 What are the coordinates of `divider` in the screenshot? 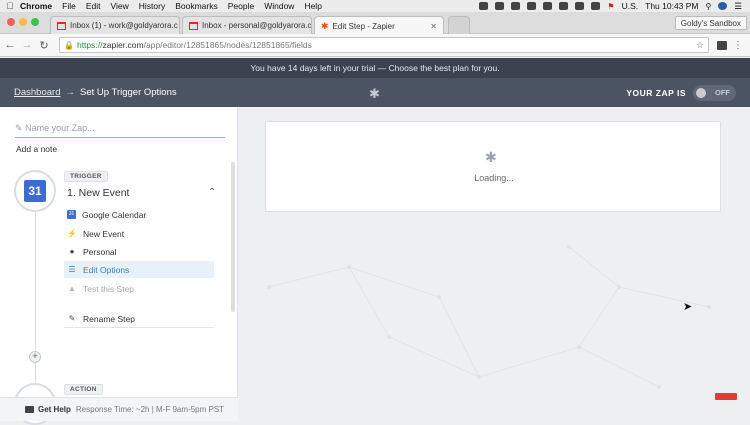 It's located at (139, 327).